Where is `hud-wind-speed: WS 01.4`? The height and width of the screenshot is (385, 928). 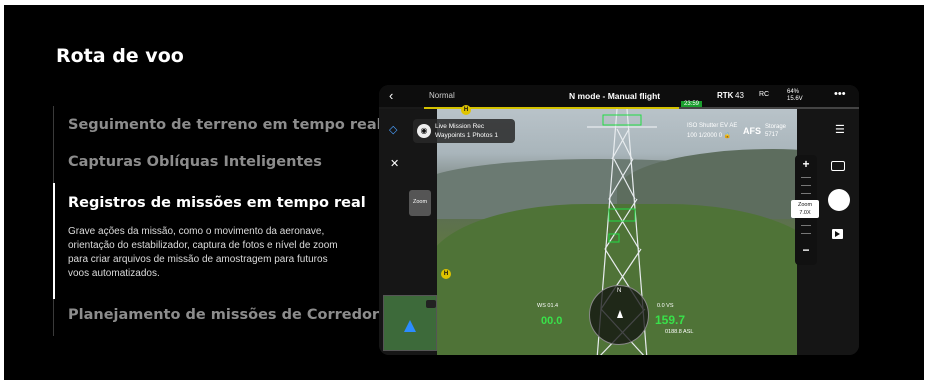
hud-wind-speed: WS 01.4 is located at coordinates (548, 306).